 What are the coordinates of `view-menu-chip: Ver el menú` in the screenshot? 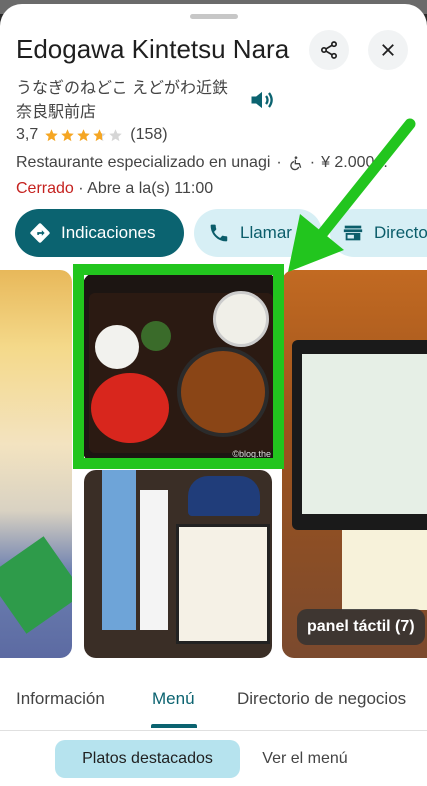 It's located at (305, 759).